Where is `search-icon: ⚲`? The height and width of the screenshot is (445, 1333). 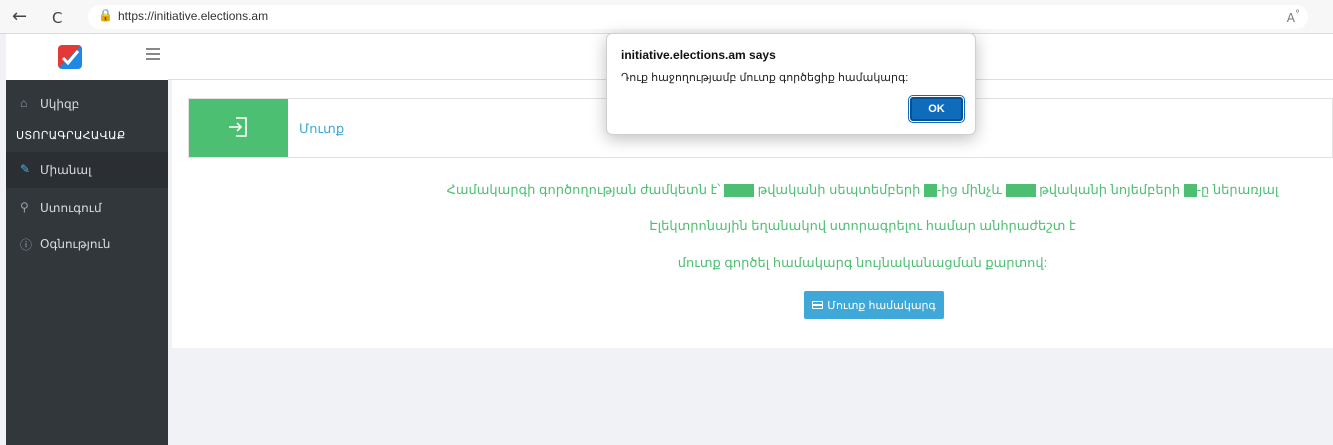 search-icon: ⚲ is located at coordinates (24, 207).